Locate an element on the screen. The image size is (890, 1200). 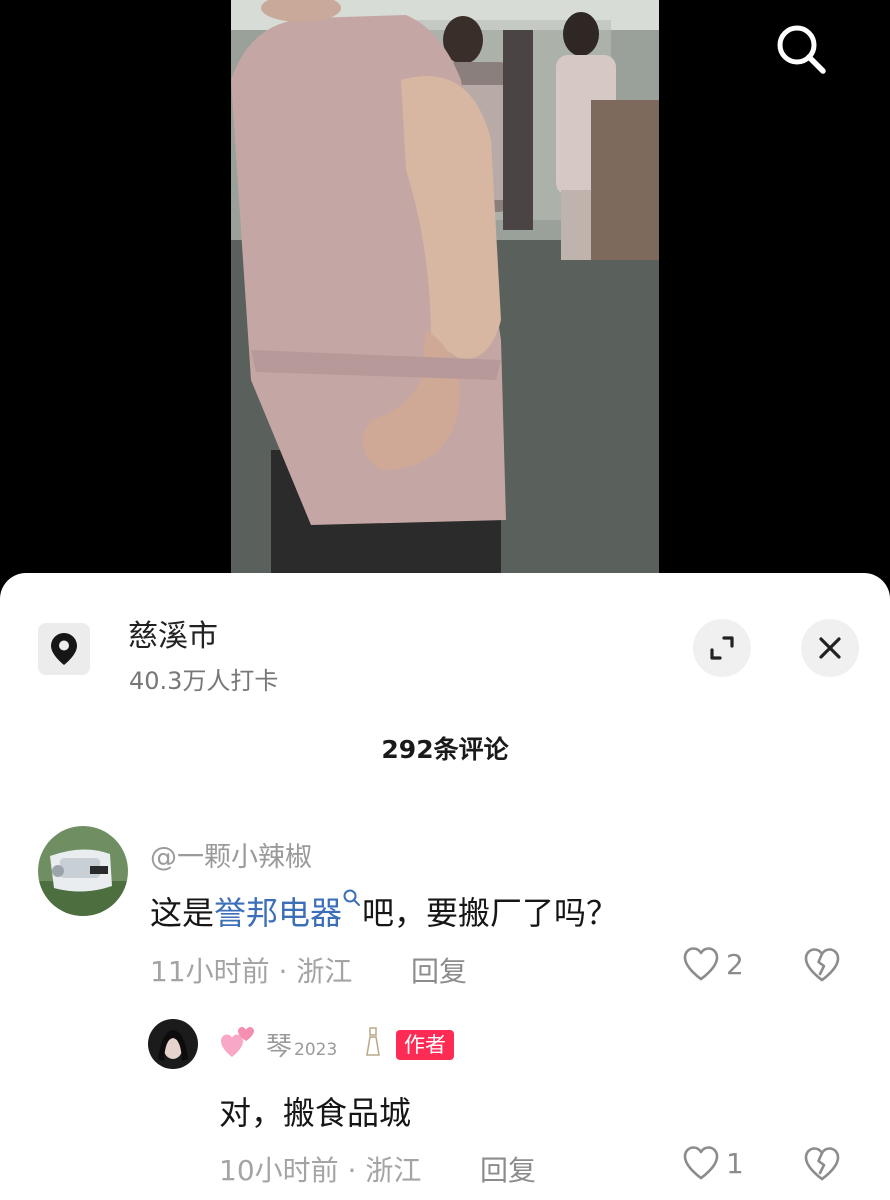
map-pin-icon is located at coordinates (64, 649).